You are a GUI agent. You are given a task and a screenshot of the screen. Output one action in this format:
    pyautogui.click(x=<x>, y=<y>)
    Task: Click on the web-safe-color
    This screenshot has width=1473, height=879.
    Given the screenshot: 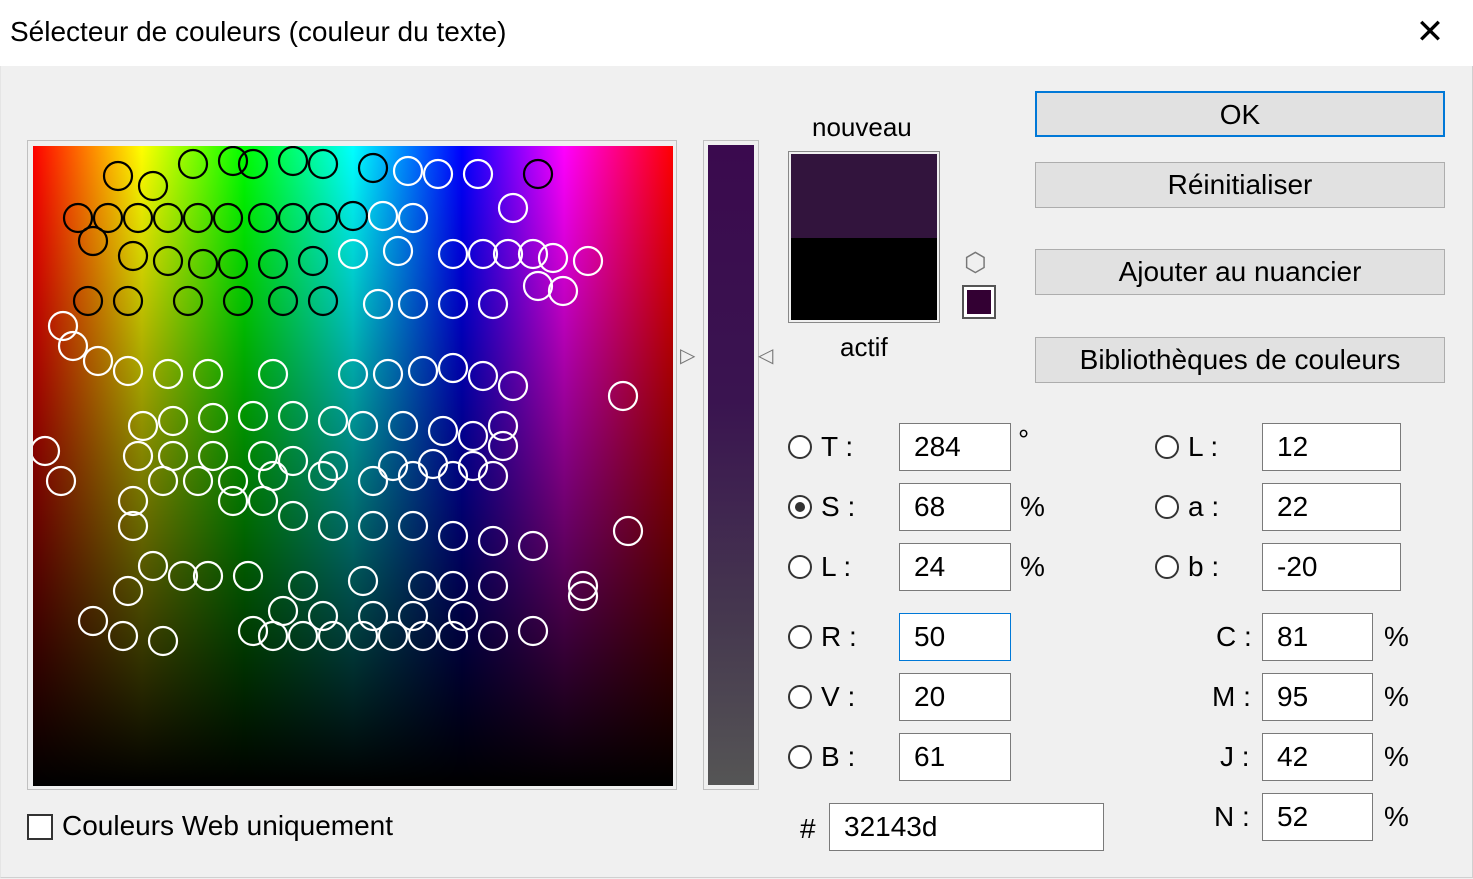 What is the action you would take?
    pyautogui.click(x=979, y=302)
    